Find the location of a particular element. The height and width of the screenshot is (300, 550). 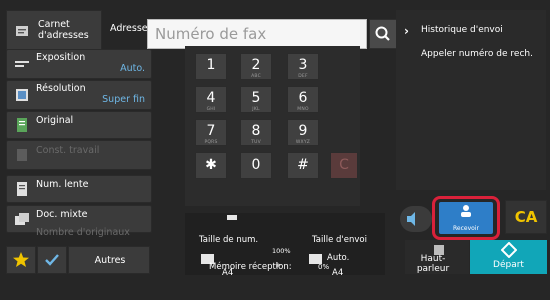

others-label: Autres is located at coordinates (110, 260).